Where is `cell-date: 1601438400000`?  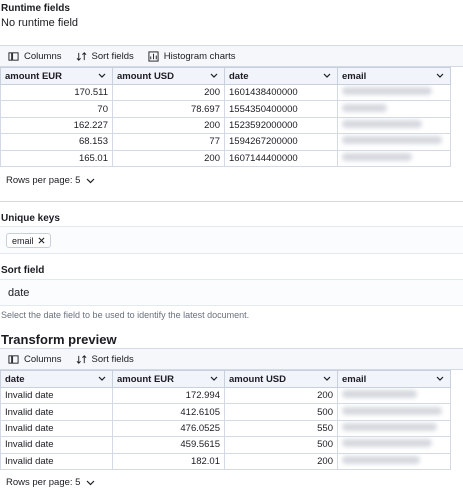
cell-date: 1601438400000 is located at coordinates (281, 92).